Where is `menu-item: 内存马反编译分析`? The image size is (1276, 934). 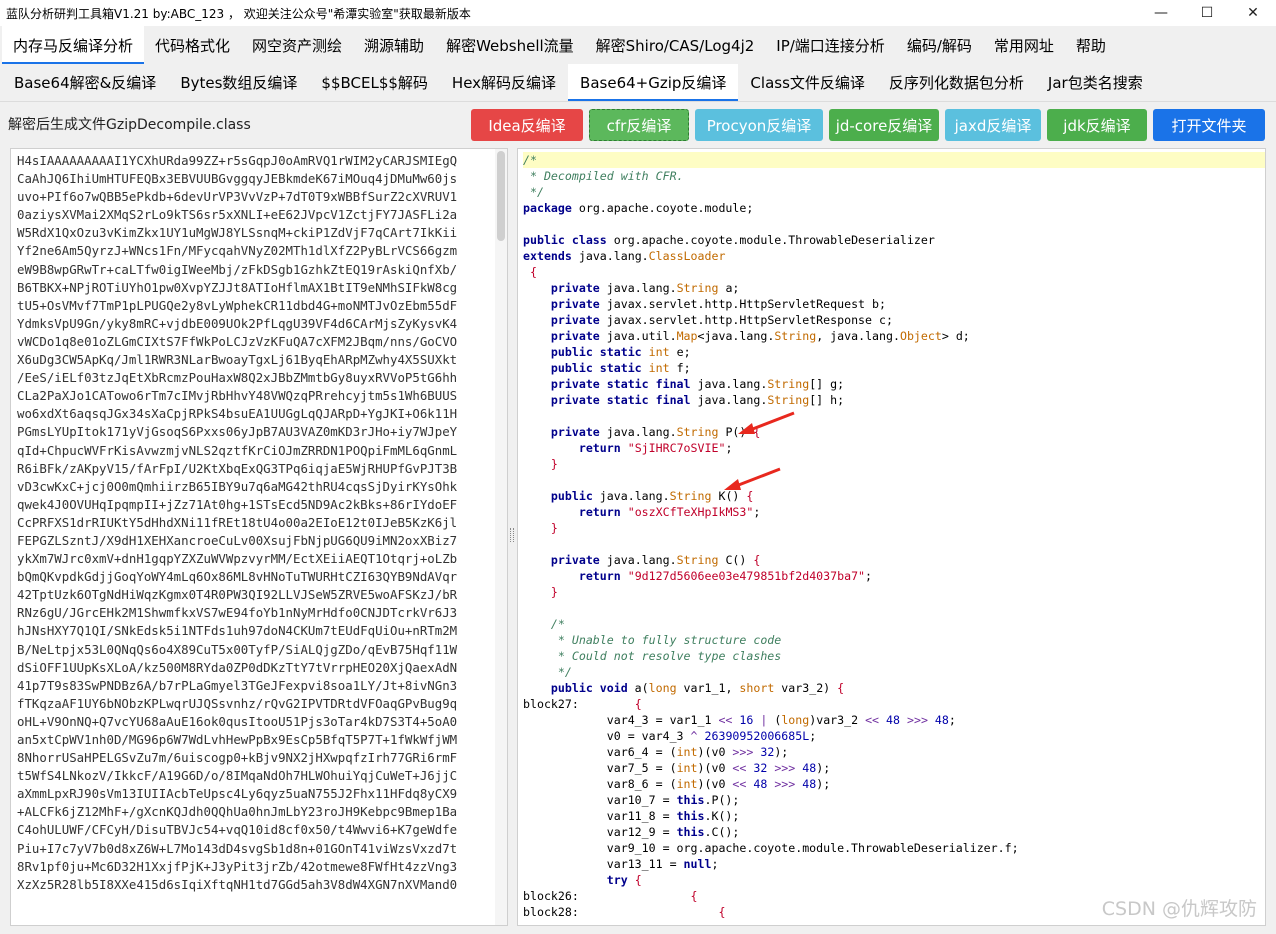 menu-item: 内存马反编译分析 is located at coordinates (73, 45).